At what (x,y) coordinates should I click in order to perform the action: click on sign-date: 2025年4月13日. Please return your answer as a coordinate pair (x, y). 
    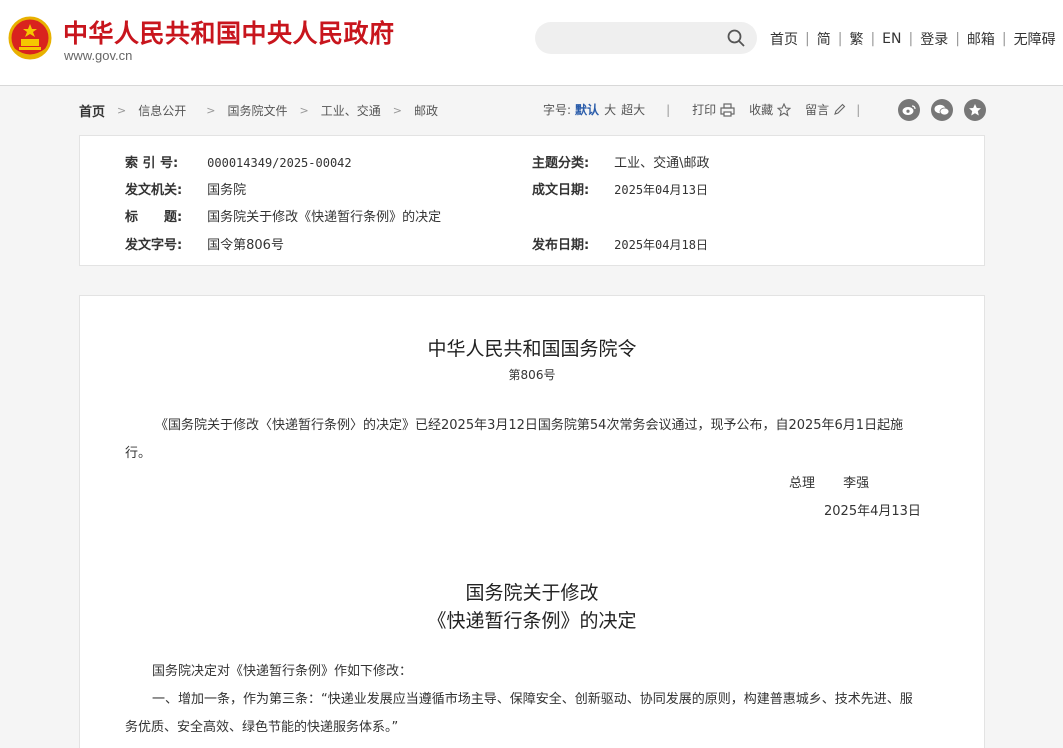
    Looking at the image, I should click on (872, 511).